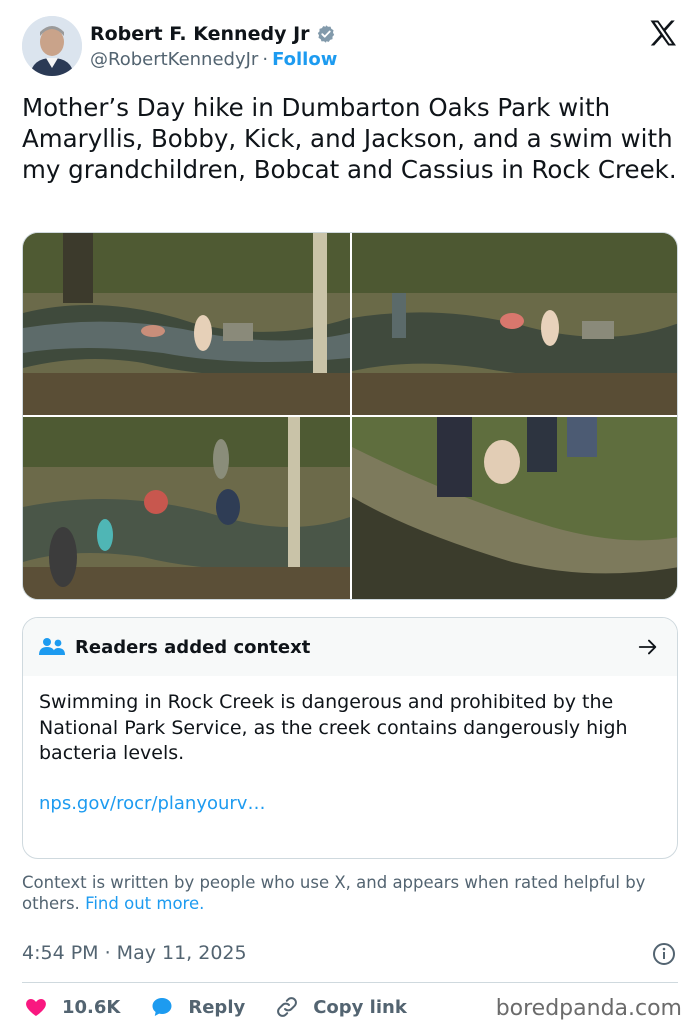 The image size is (700, 1033). What do you see at coordinates (144, 903) in the screenshot?
I see `find-out-more-link: Find out more.` at bounding box center [144, 903].